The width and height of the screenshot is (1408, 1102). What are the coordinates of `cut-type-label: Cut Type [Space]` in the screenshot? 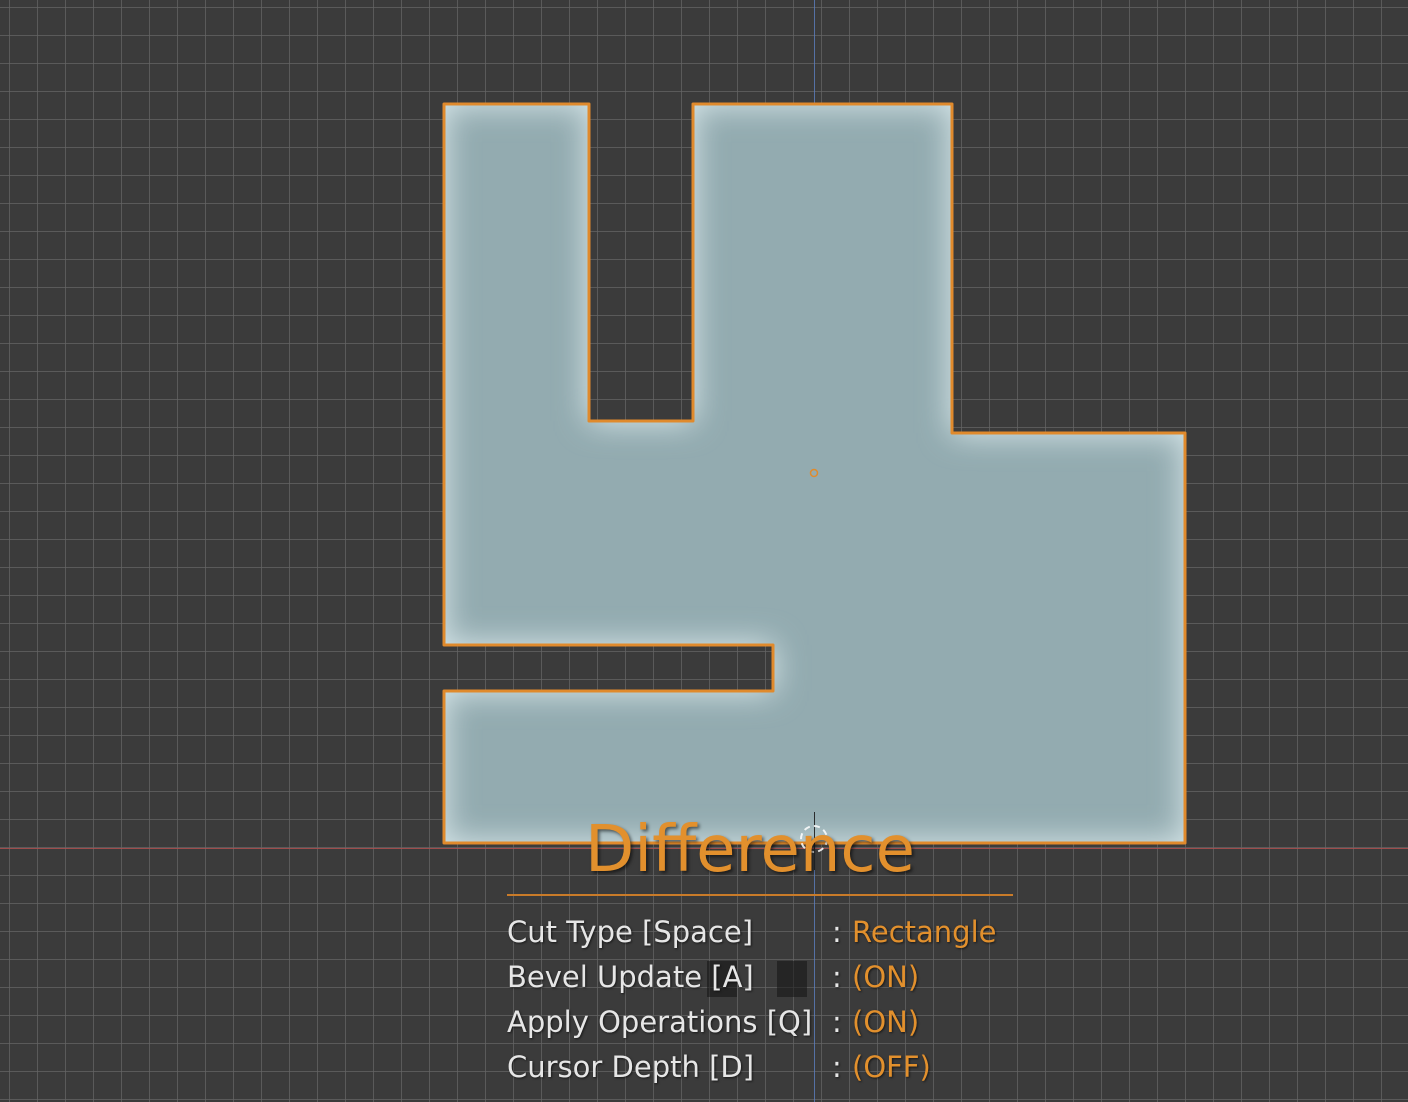 It's located at (630, 932).